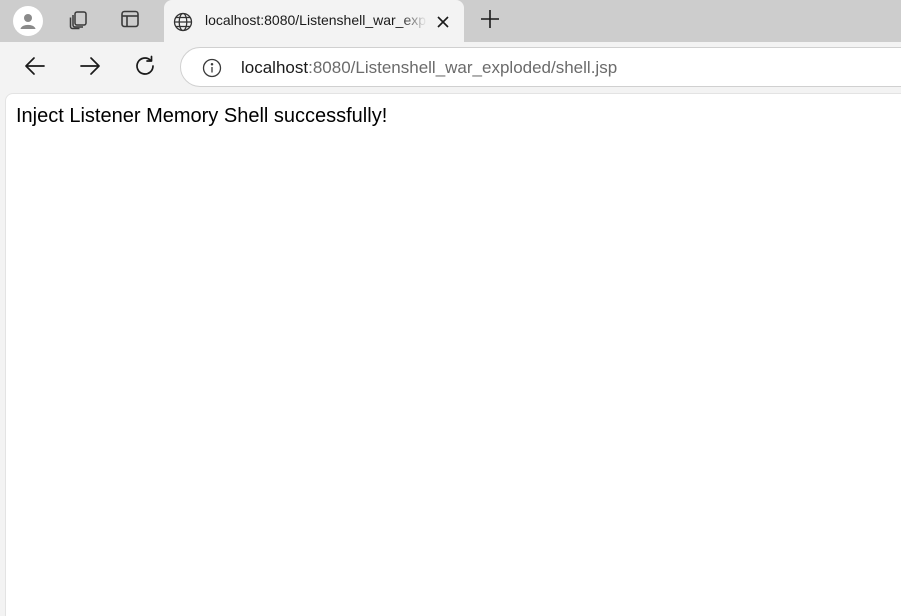 The width and height of the screenshot is (901, 616). I want to click on back-button, so click(35, 68).